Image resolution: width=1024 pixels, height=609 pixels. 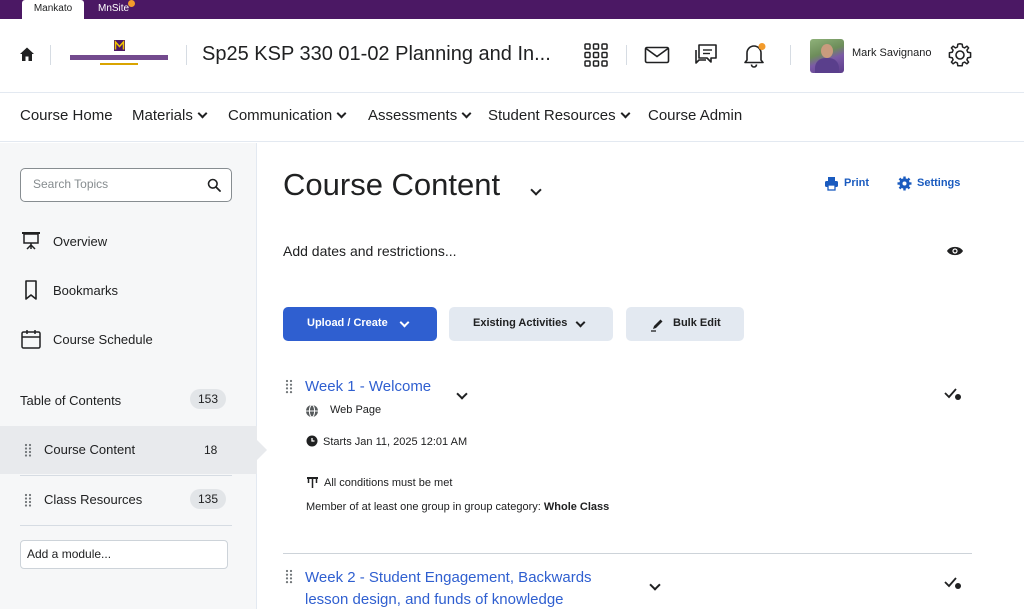 What do you see at coordinates (27, 54) in the screenshot?
I see `home-icon` at bounding box center [27, 54].